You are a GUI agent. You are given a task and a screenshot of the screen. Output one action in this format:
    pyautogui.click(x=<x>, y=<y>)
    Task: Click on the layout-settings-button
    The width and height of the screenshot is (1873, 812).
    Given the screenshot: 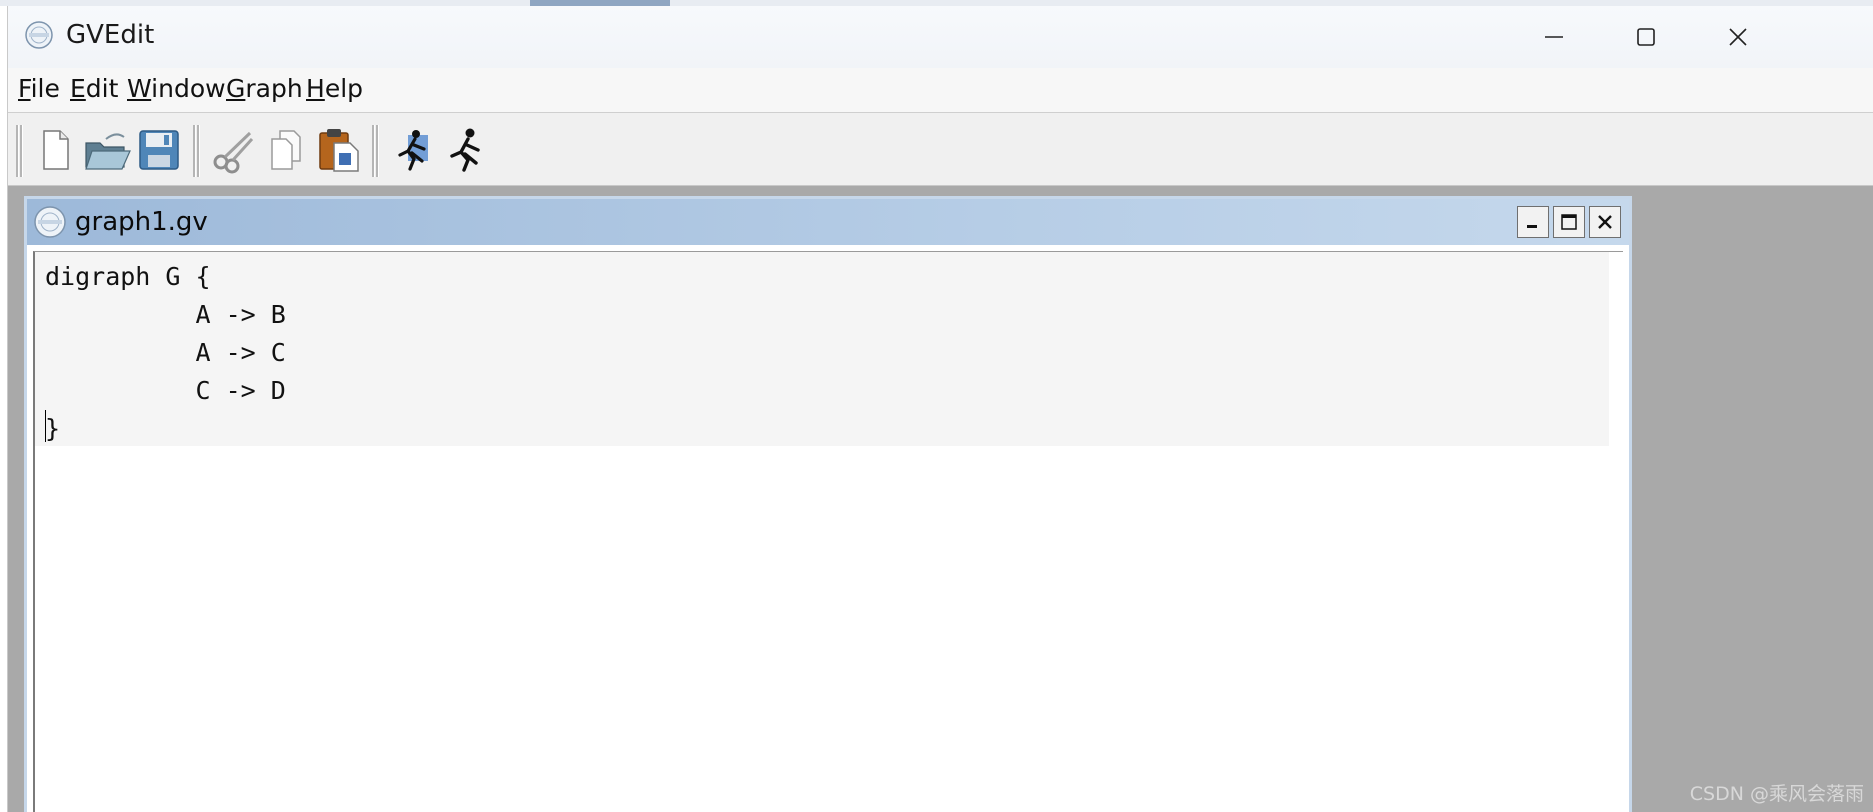 What is the action you would take?
    pyautogui.click(x=413, y=150)
    